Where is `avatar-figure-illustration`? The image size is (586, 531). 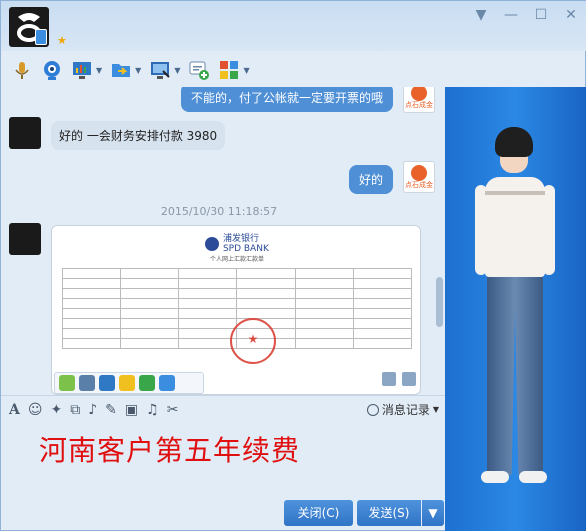 avatar-figure-illustration is located at coordinates (515, 317).